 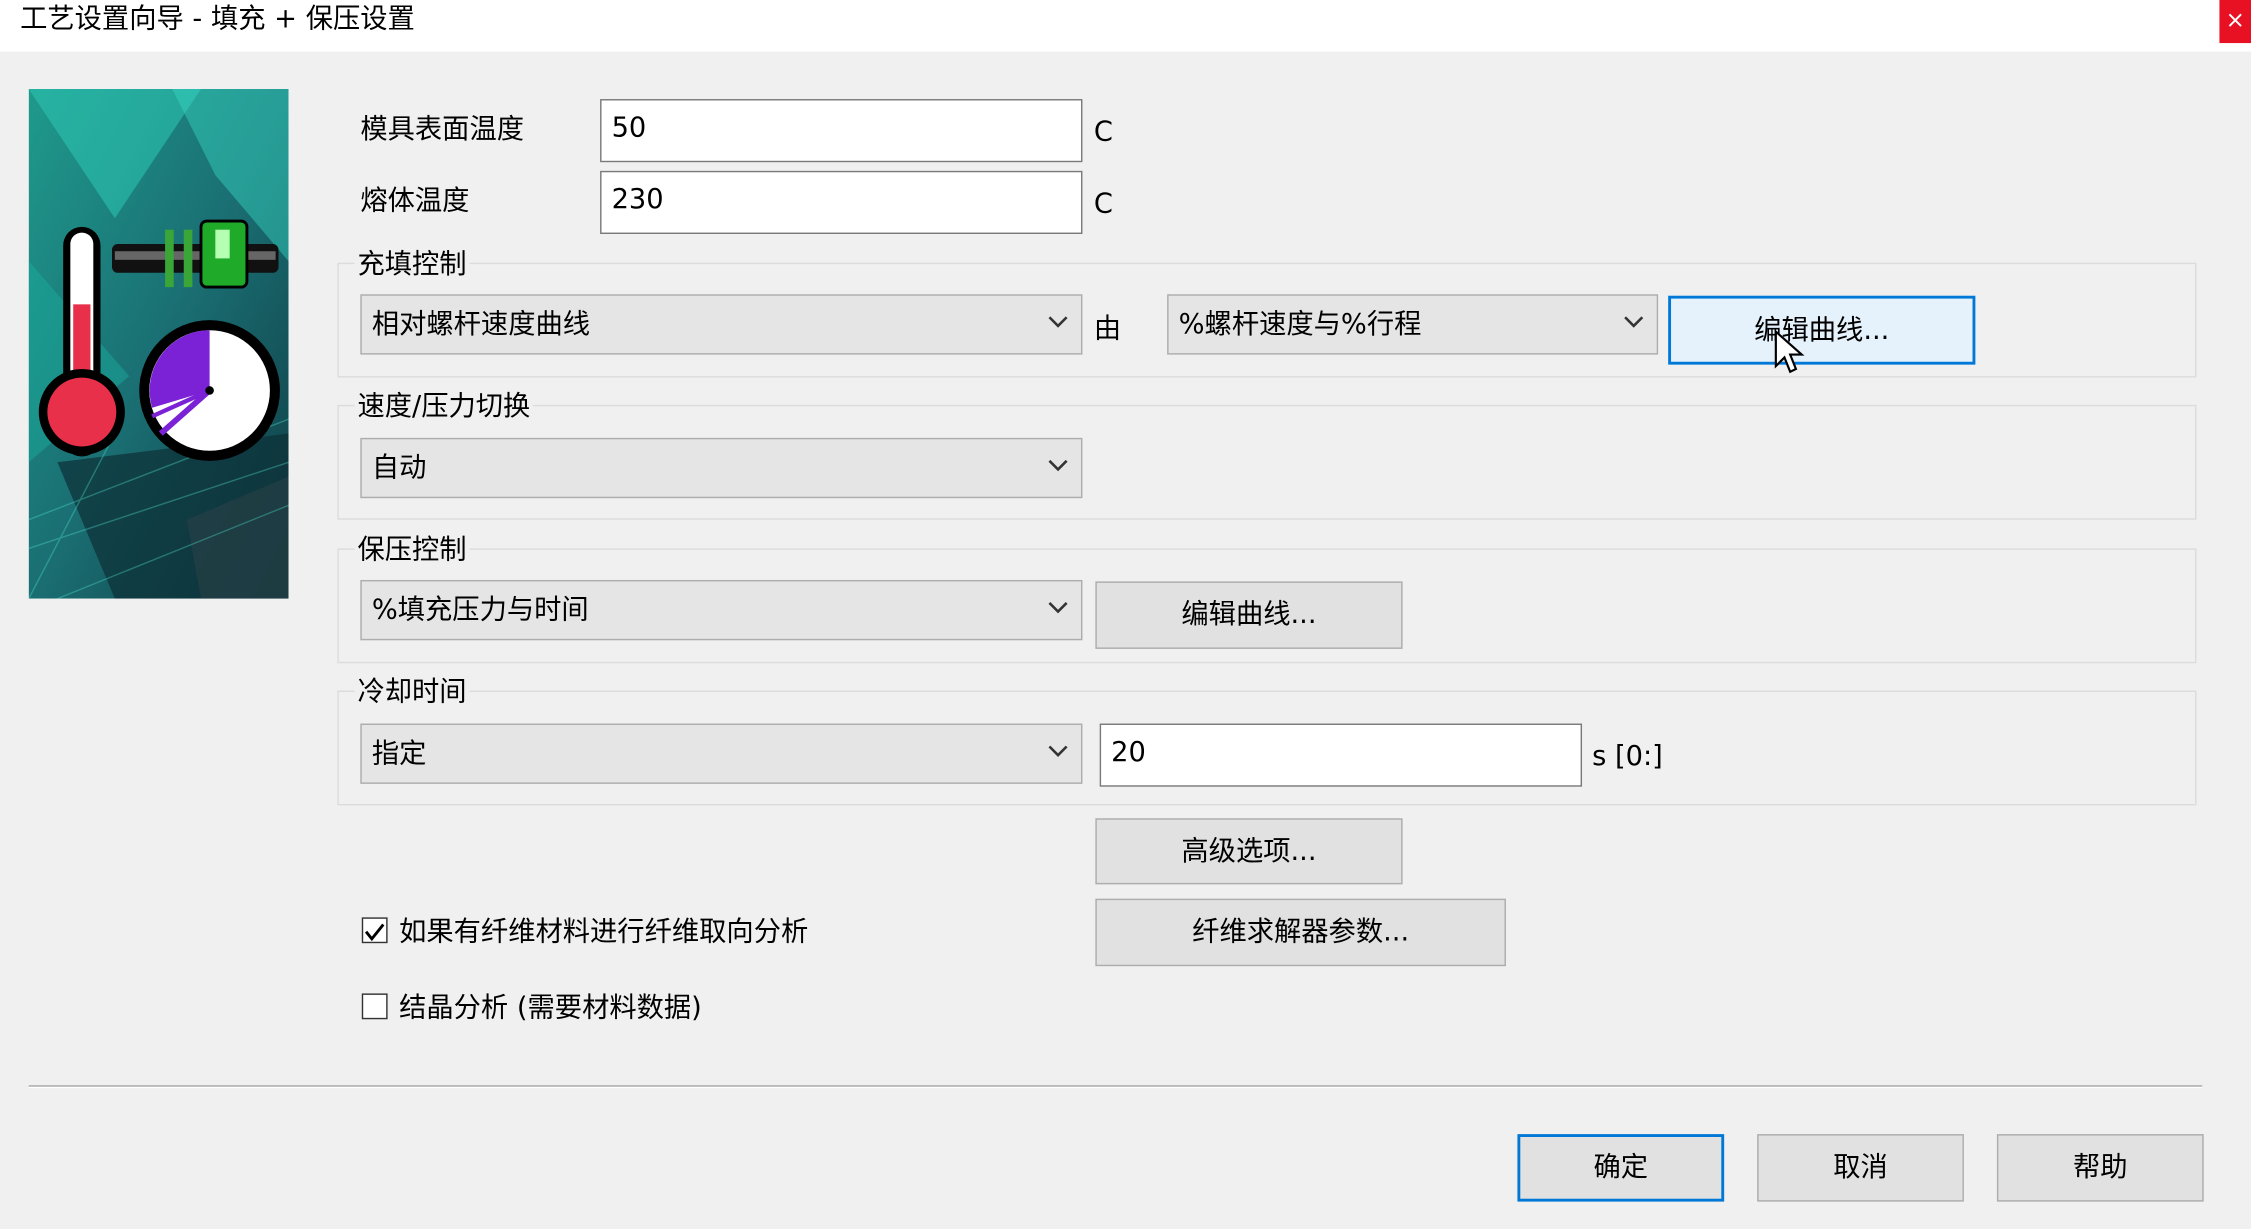 I want to click on melt-temp-unit: C, so click(x=1103, y=204).